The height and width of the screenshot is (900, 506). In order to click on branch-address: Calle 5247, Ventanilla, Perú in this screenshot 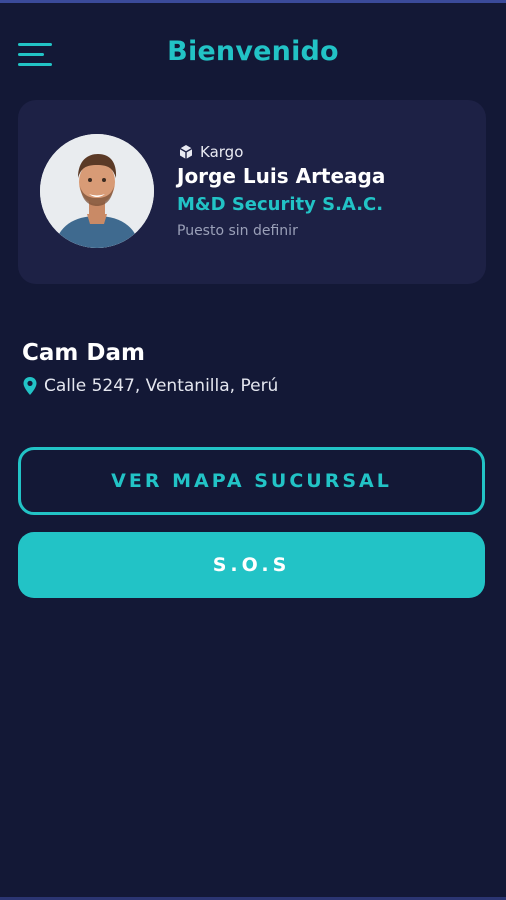, I will do `click(161, 386)`.